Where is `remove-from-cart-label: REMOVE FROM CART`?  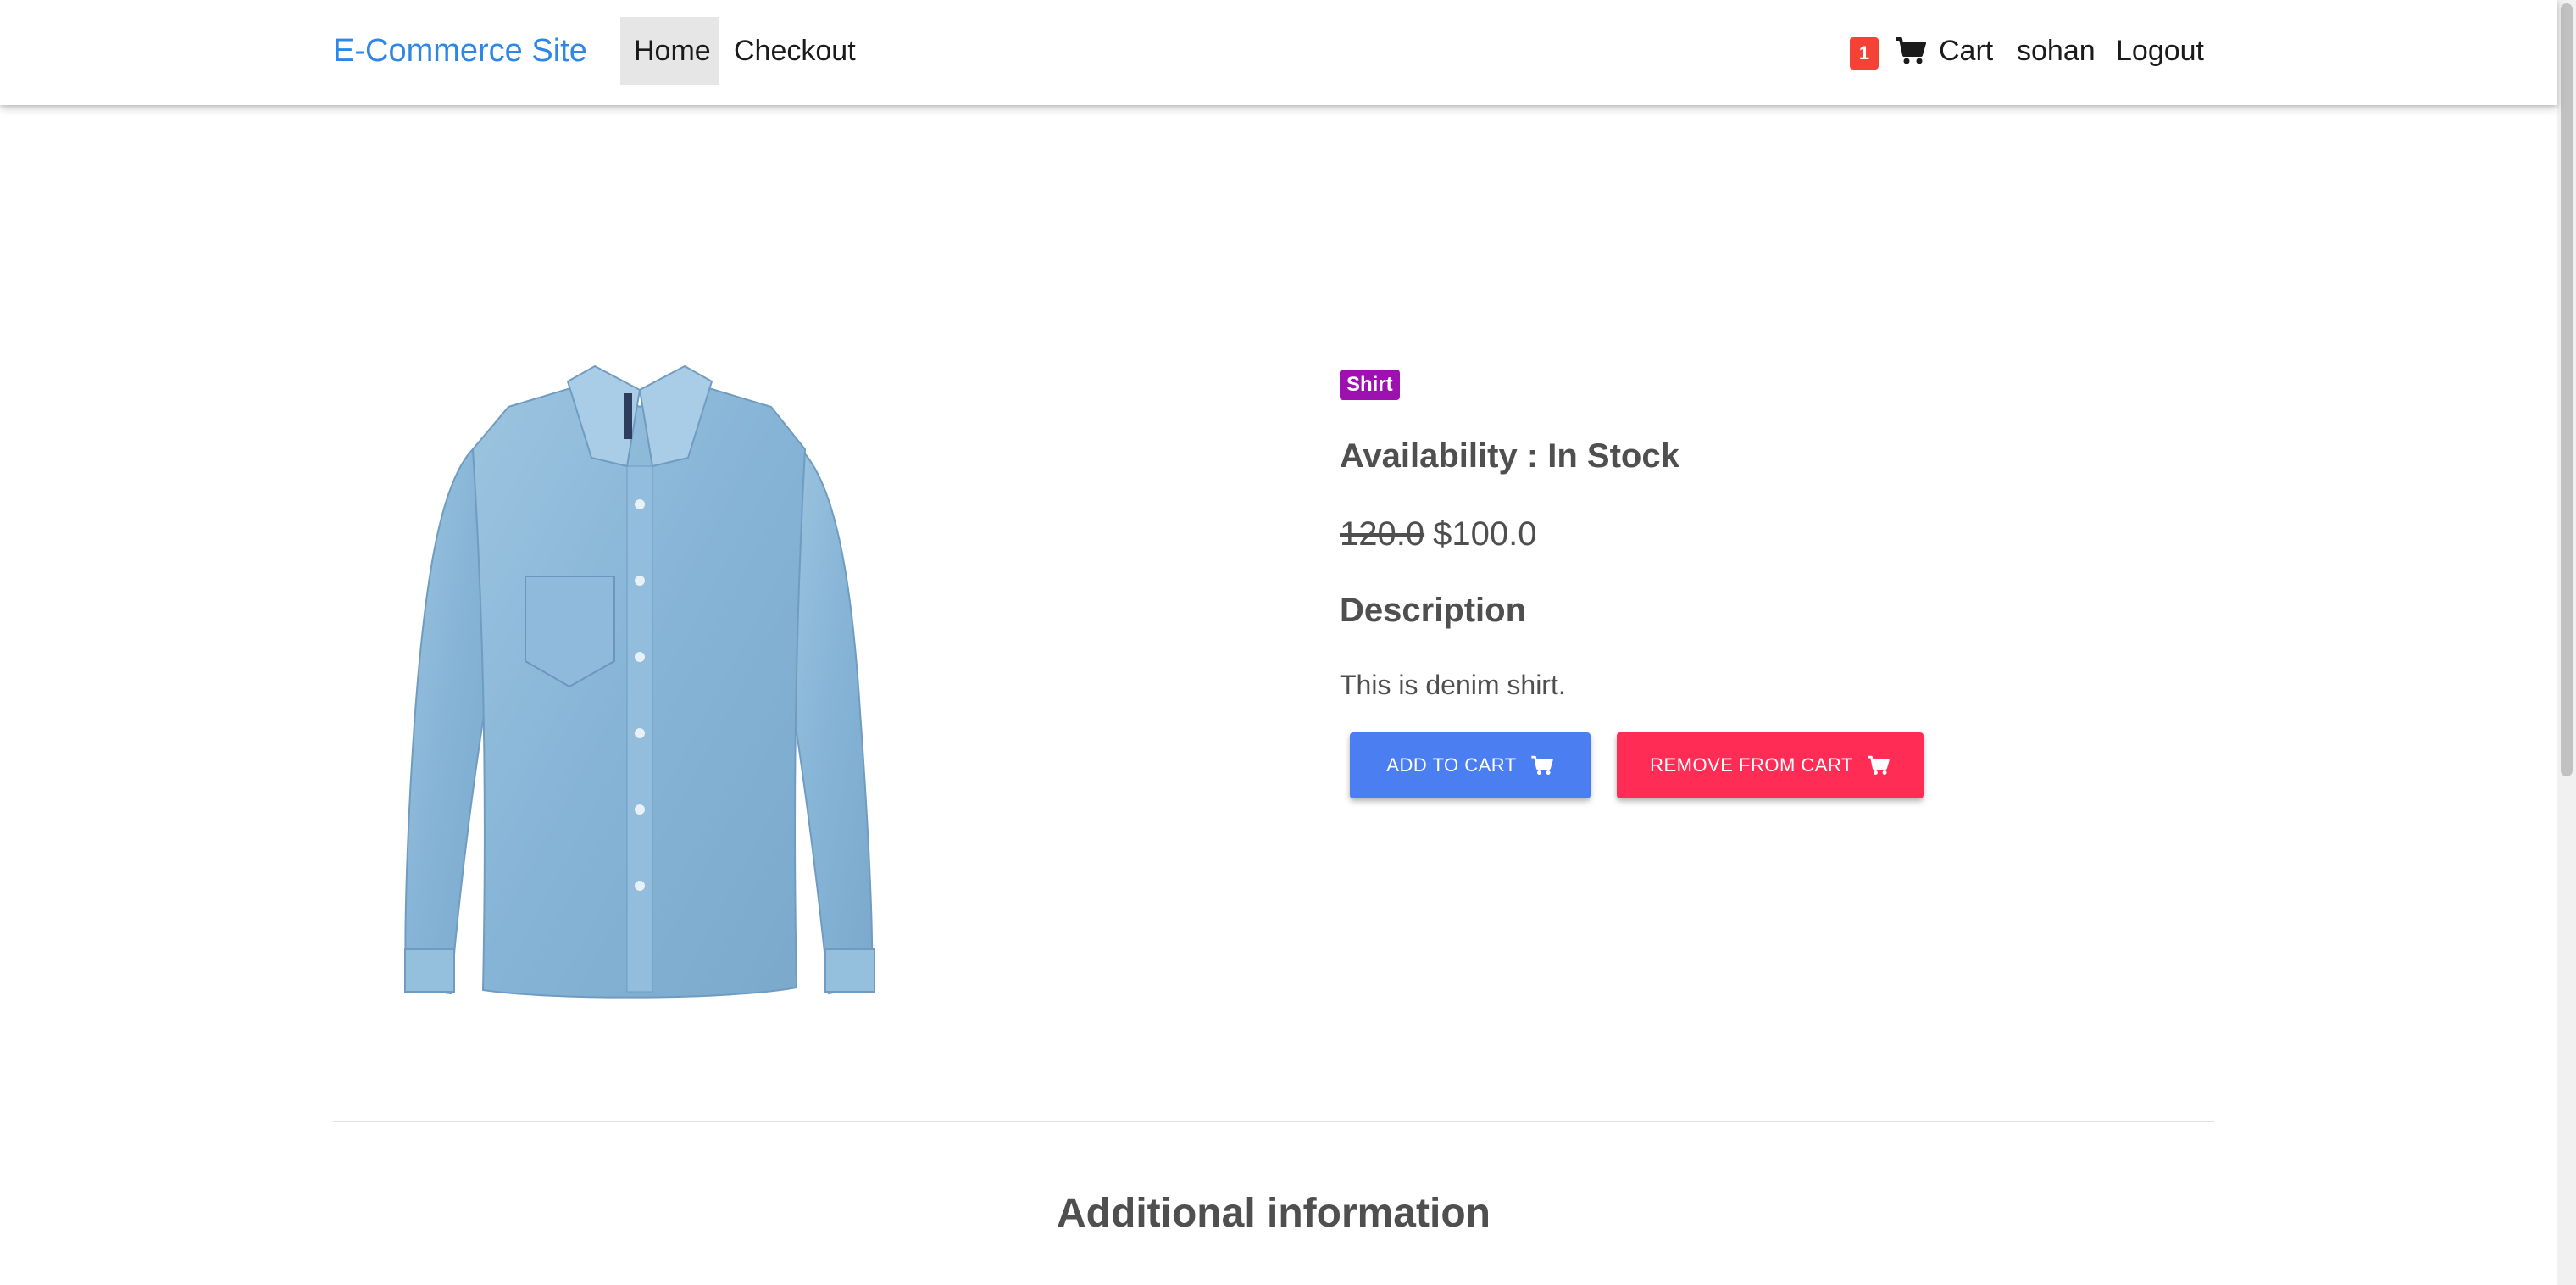
remove-from-cart-label: REMOVE FROM CART is located at coordinates (1751, 765).